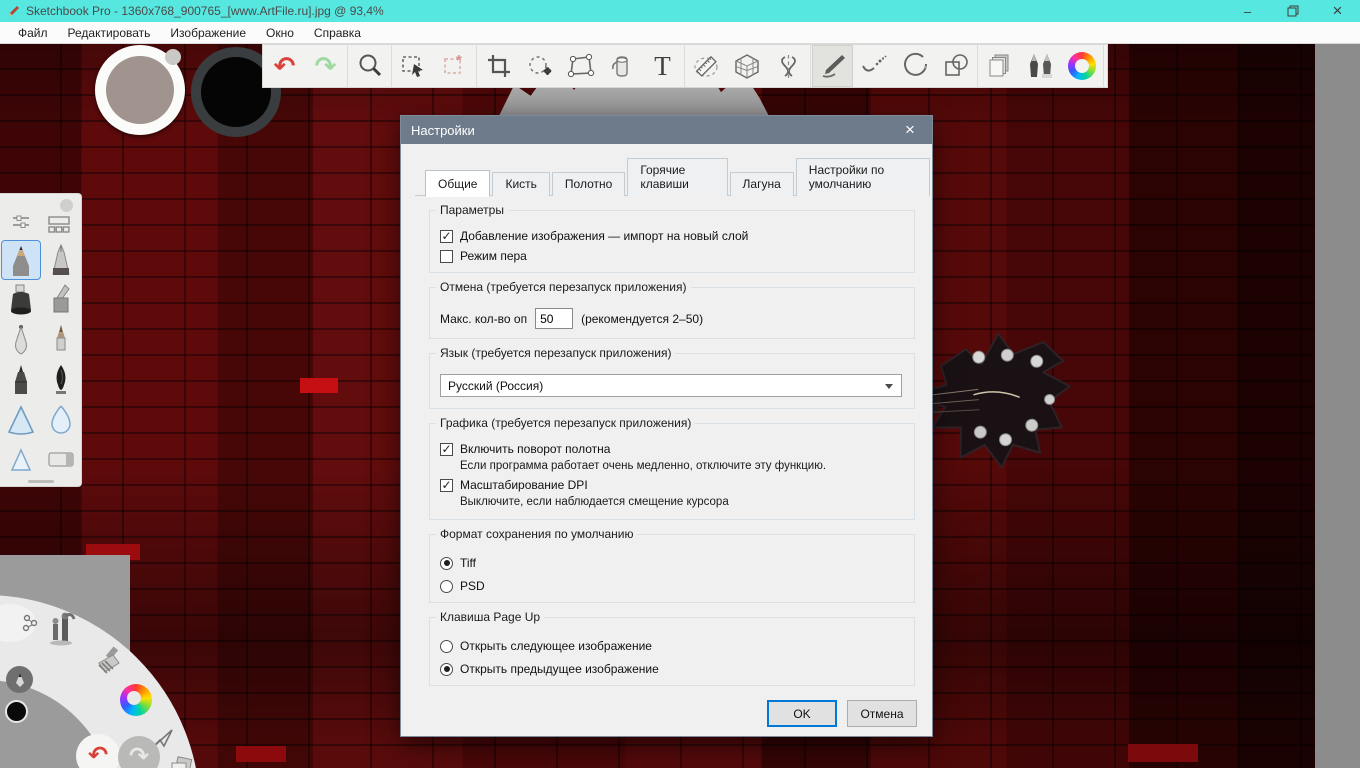 This screenshot has width=1360, height=768. I want to click on zoom-tool-button, so click(369, 66).